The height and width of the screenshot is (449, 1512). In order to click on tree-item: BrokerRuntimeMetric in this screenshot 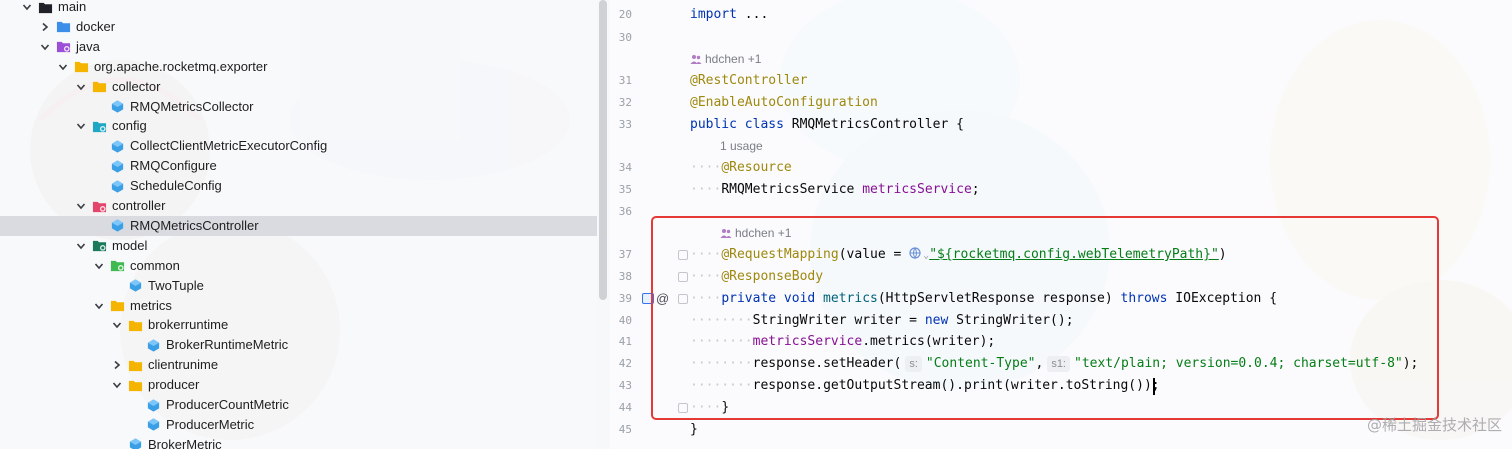, I will do `click(298, 345)`.